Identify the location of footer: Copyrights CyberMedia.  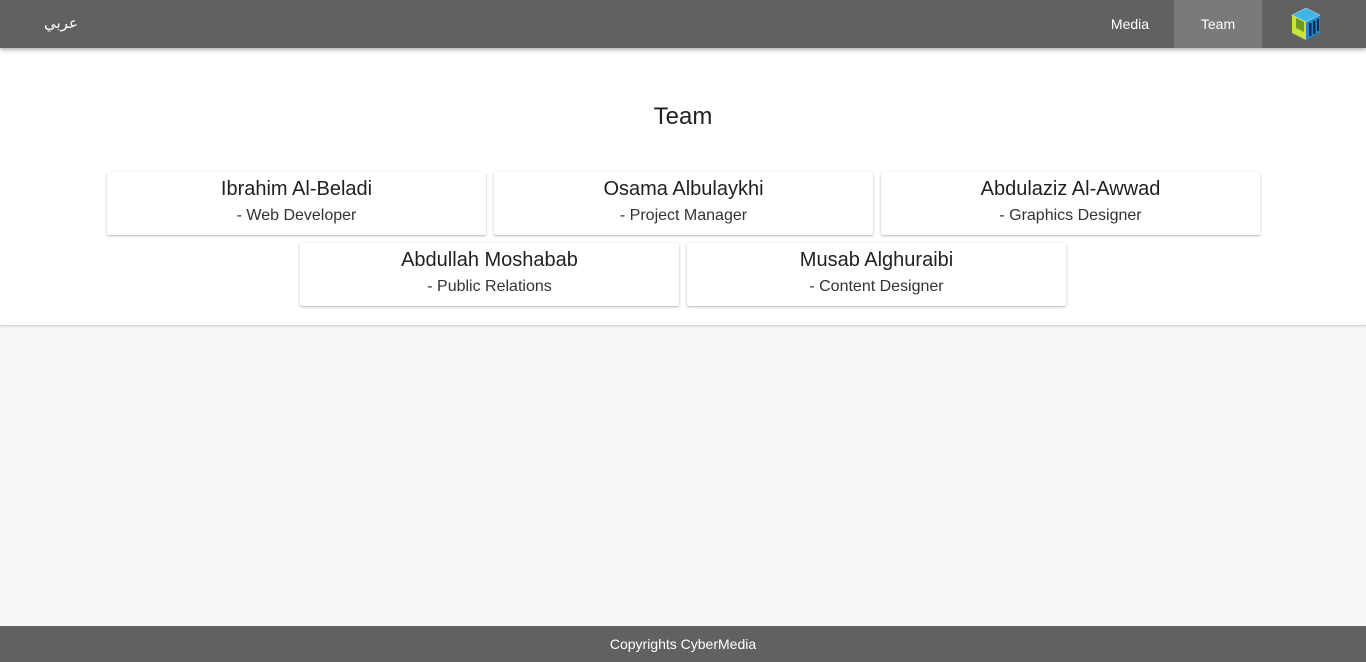
(683, 644).